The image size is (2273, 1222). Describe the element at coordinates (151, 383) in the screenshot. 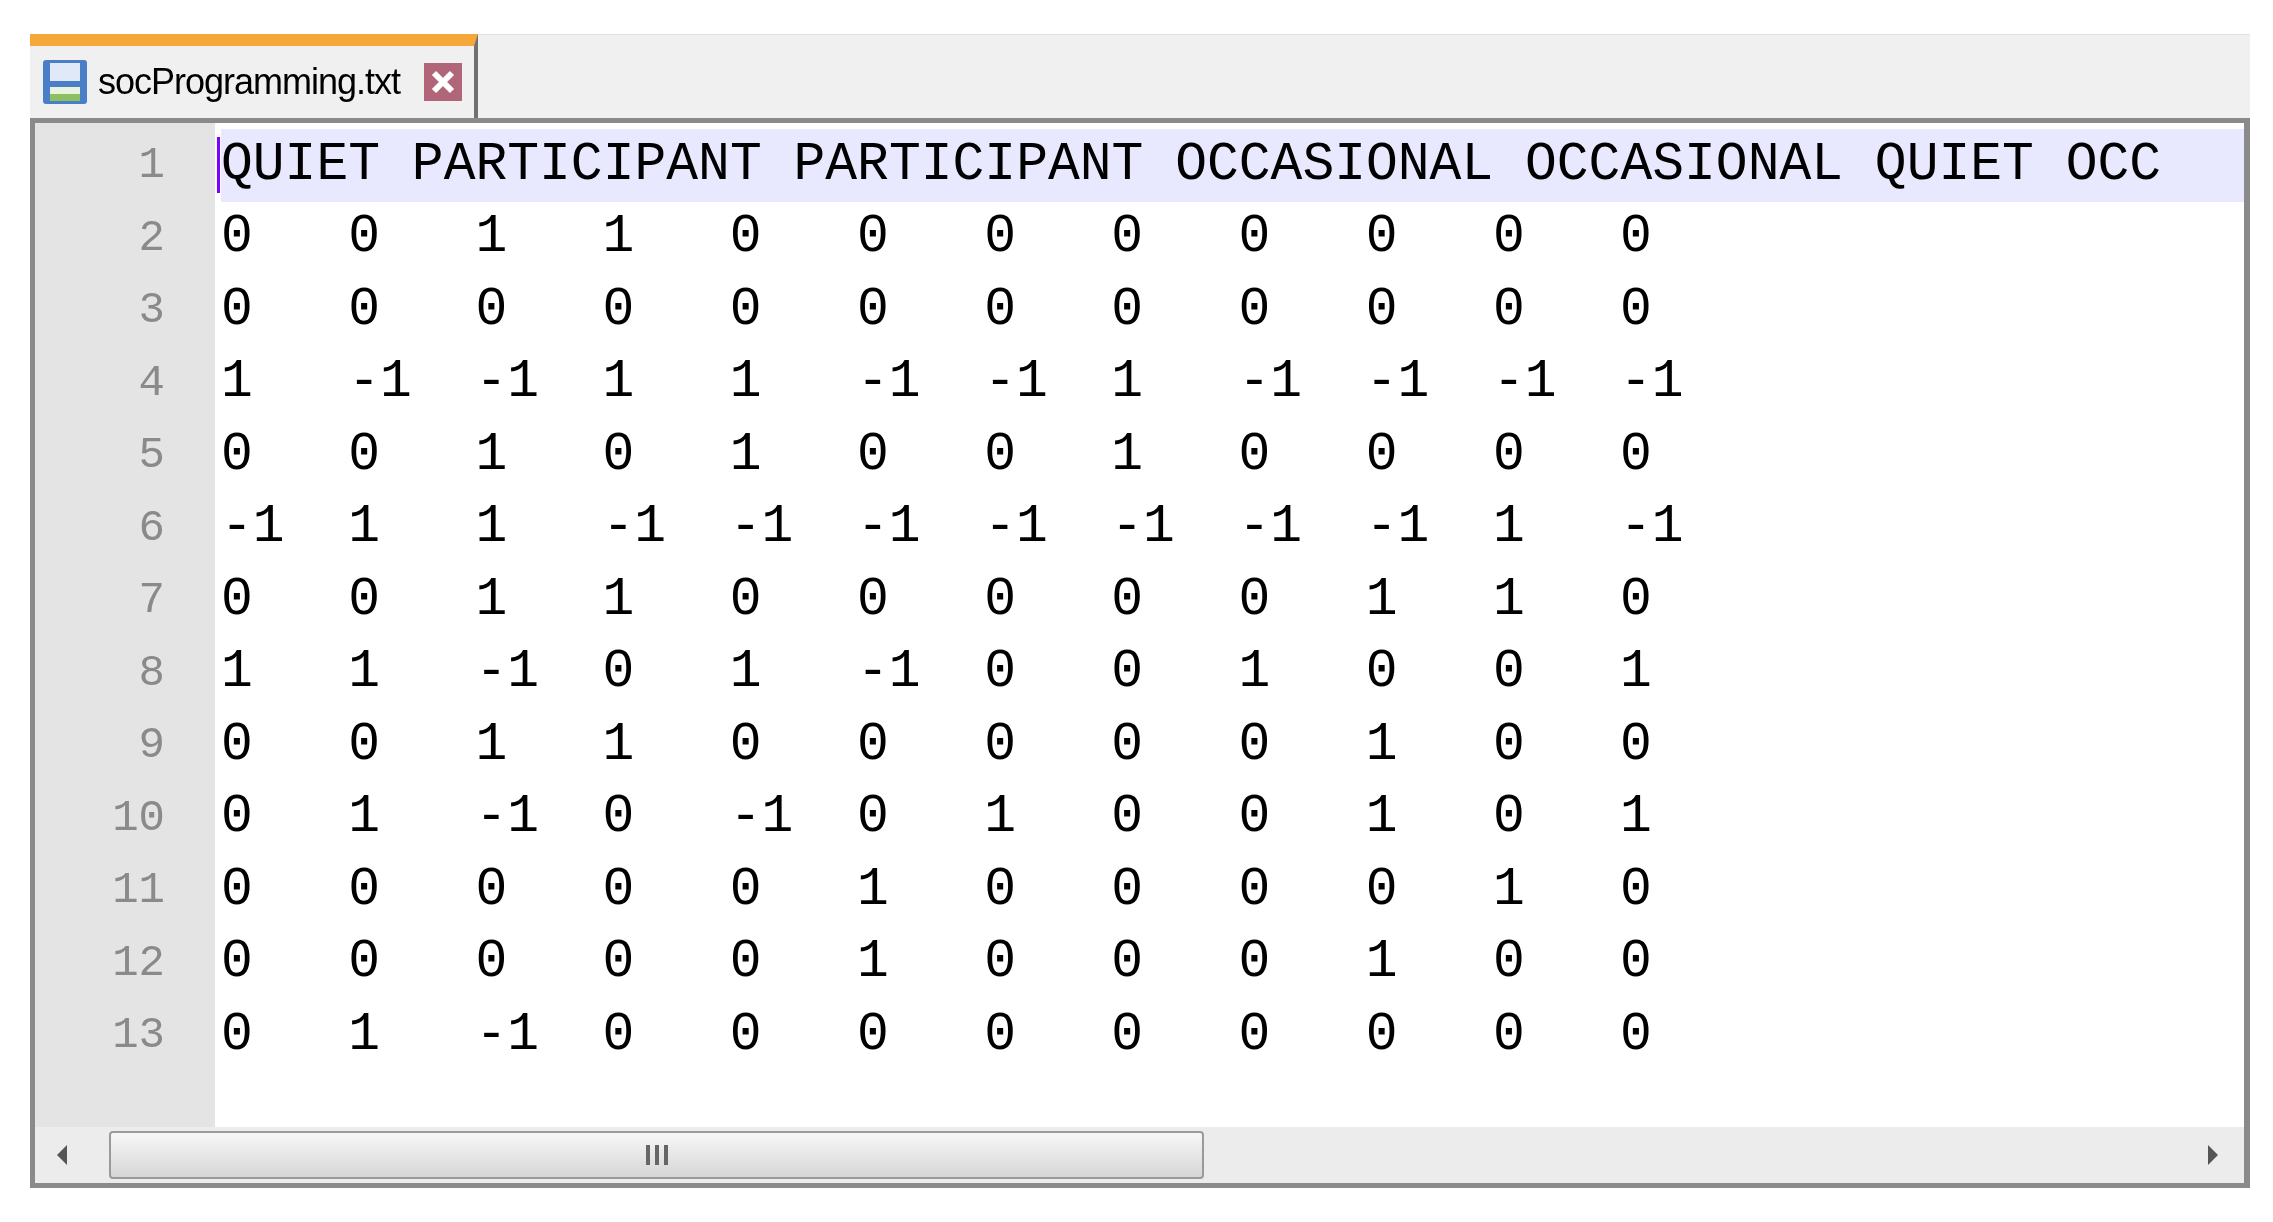

I see `line-number: 4` at that location.